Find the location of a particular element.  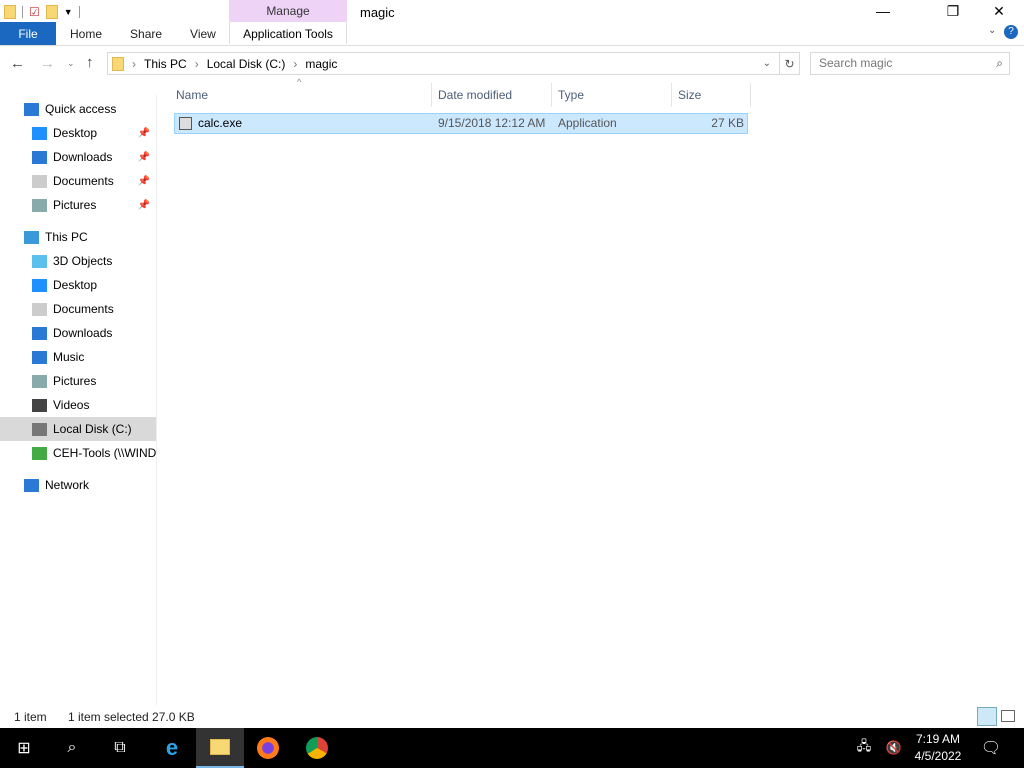

sidebar-item-label: This PC is located at coordinates (66, 237).